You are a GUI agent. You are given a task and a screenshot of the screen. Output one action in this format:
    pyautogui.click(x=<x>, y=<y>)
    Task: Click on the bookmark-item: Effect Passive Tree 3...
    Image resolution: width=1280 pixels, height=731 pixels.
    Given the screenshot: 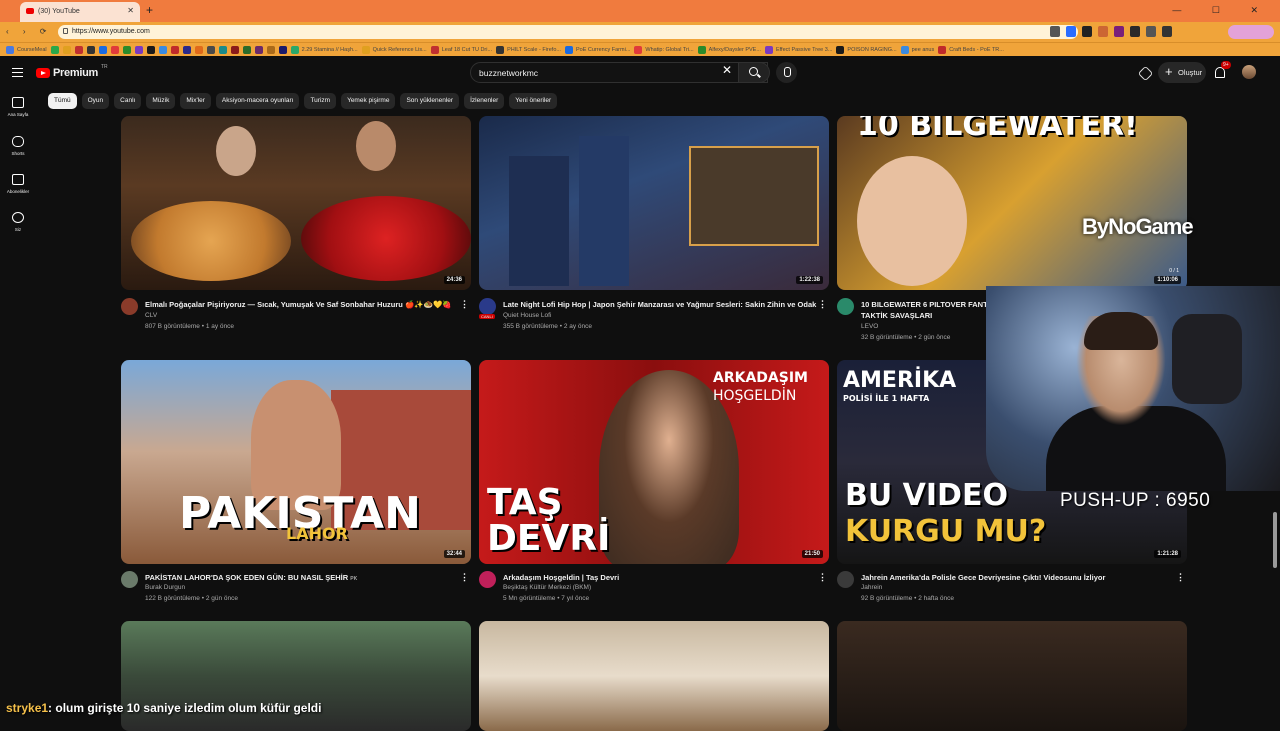 What is the action you would take?
    pyautogui.click(x=798, y=49)
    